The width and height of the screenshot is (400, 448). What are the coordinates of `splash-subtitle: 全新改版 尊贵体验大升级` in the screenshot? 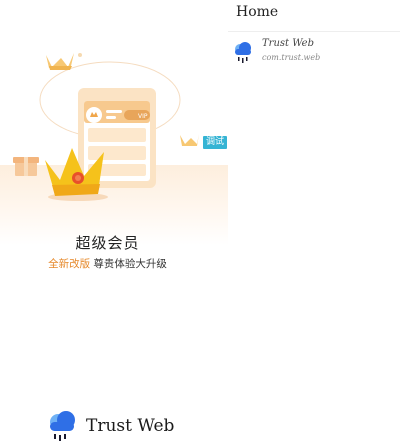 It's located at (107, 263).